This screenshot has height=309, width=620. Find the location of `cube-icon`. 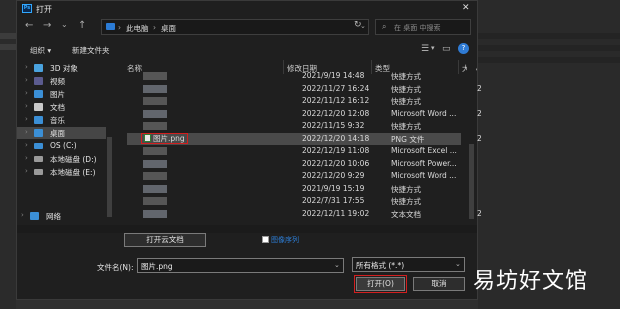

cube-icon is located at coordinates (38, 68).